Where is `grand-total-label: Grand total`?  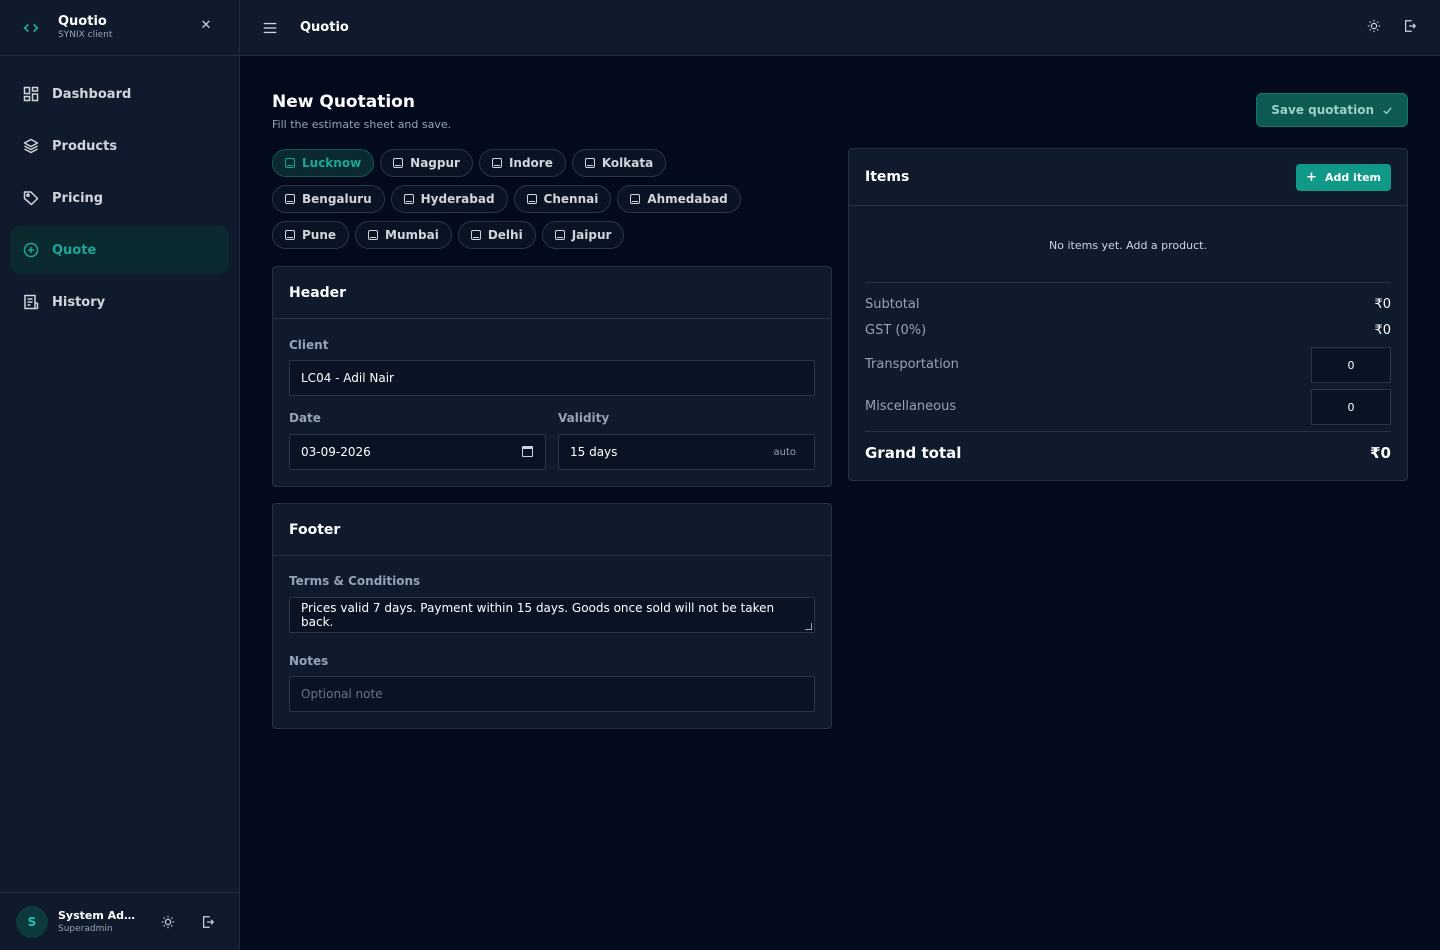 grand-total-label: Grand total is located at coordinates (913, 453).